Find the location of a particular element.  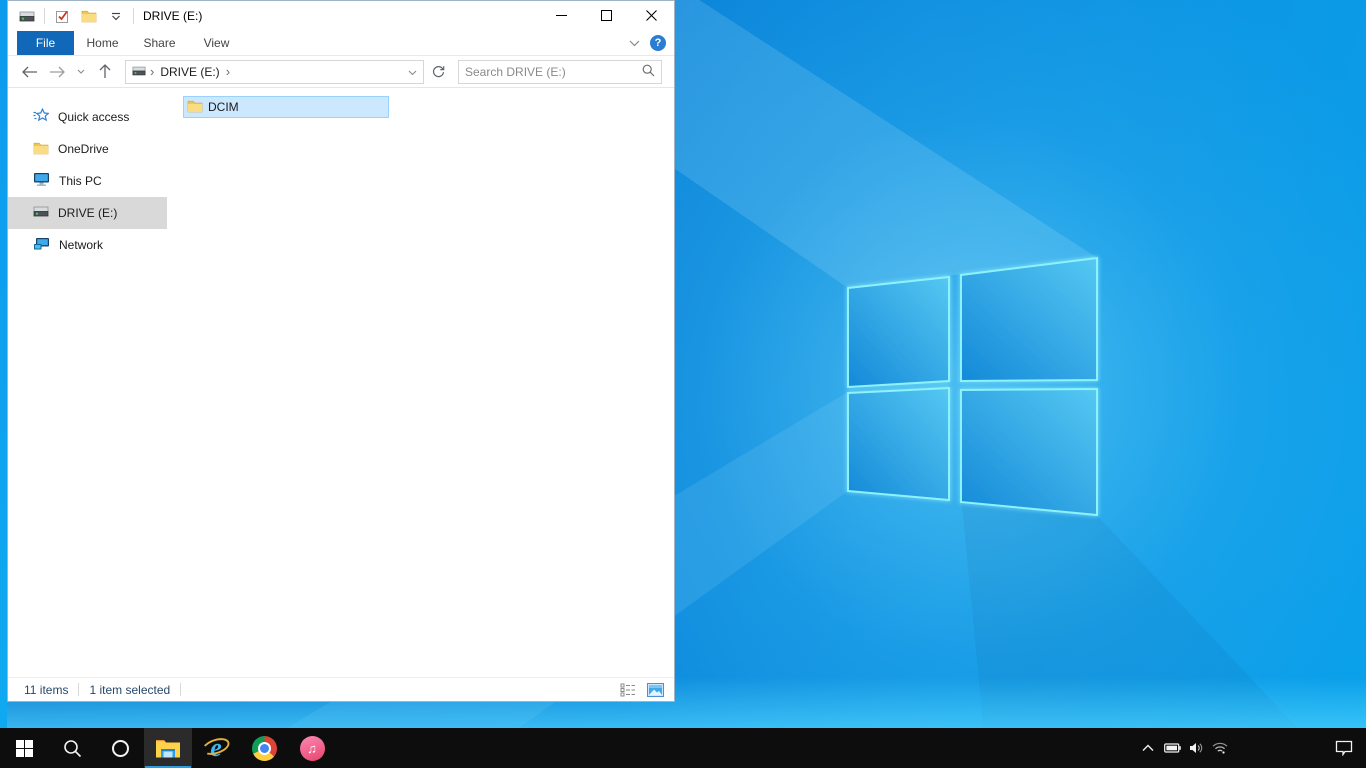

taskbar-internet-explorer-button: e is located at coordinates (216, 748).